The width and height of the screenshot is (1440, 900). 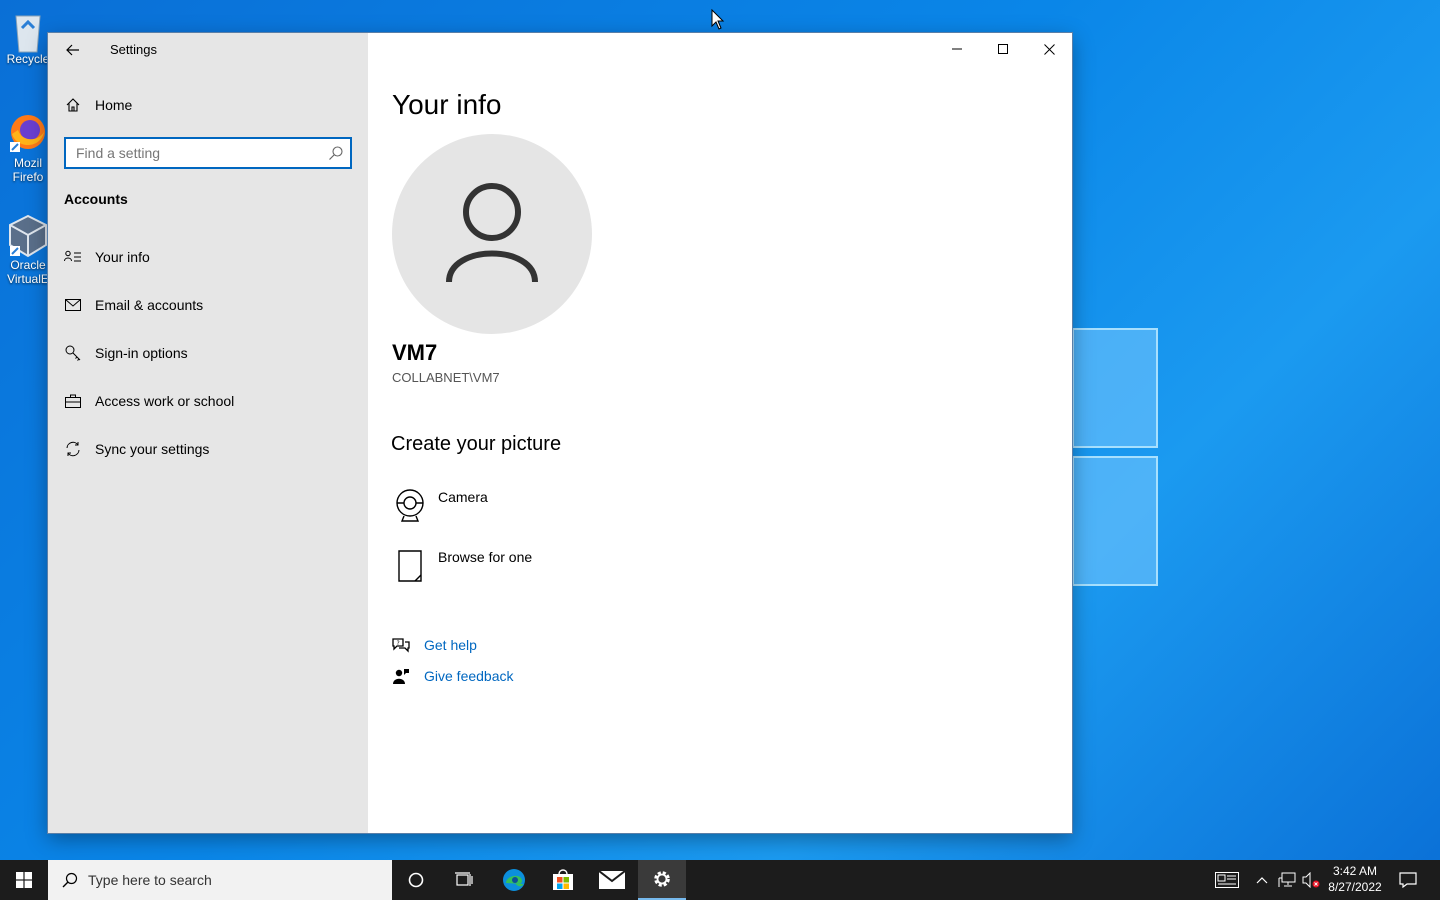 I want to click on give-feedback-link: Give feedback, so click(x=453, y=676).